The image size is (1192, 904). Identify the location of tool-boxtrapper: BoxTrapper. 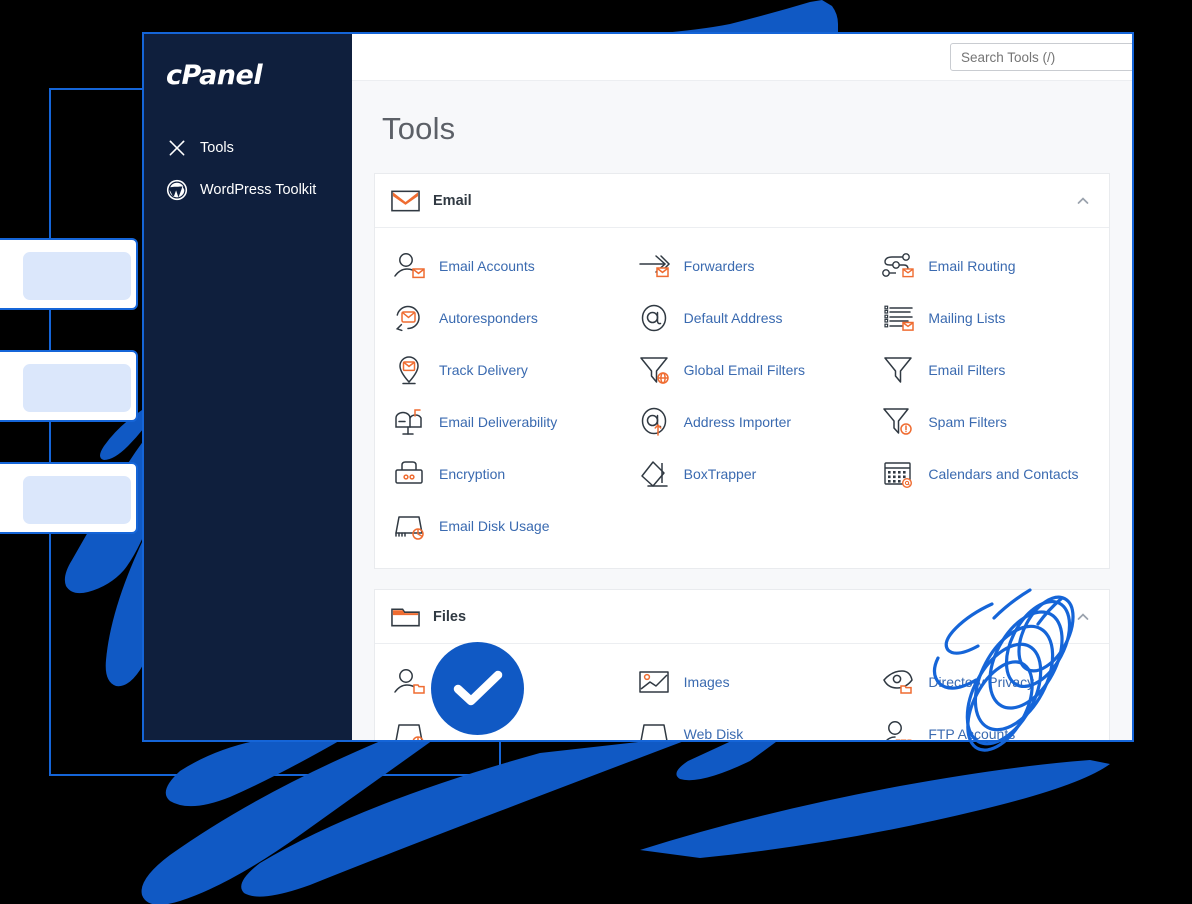
(742, 474).